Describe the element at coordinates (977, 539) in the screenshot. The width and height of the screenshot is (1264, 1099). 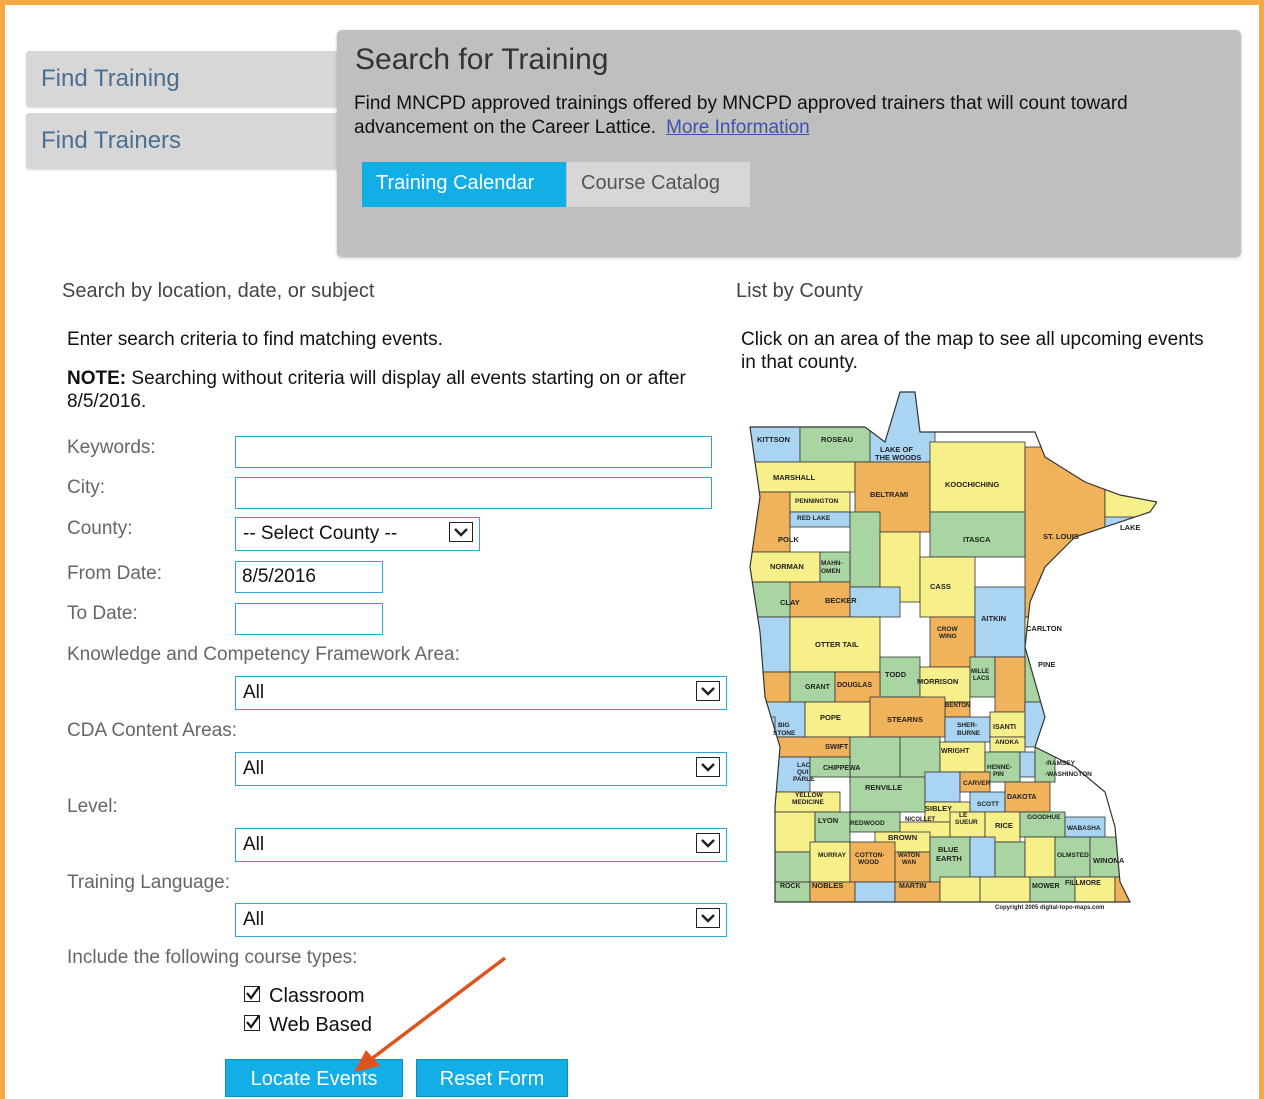
I see `label-itasca: ITASCA` at that location.